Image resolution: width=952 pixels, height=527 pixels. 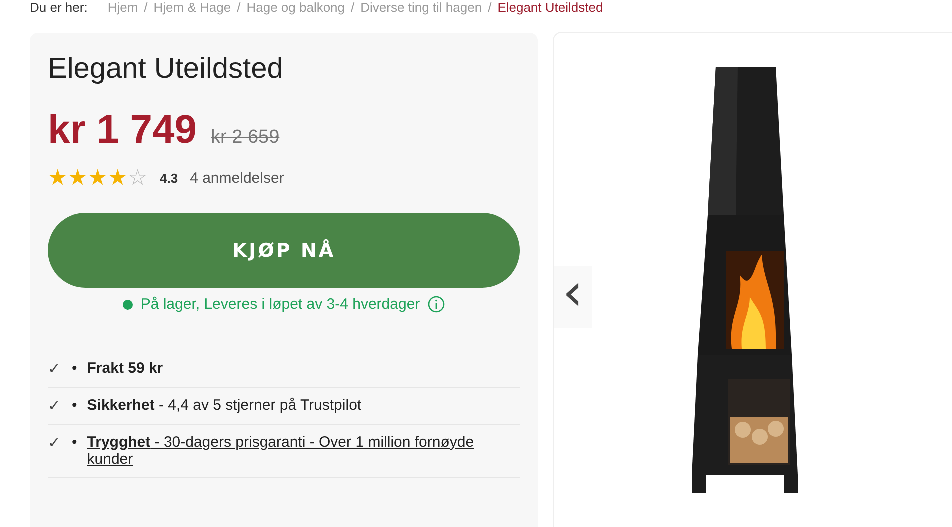 I want to click on price: kr 1 749, so click(x=123, y=130).